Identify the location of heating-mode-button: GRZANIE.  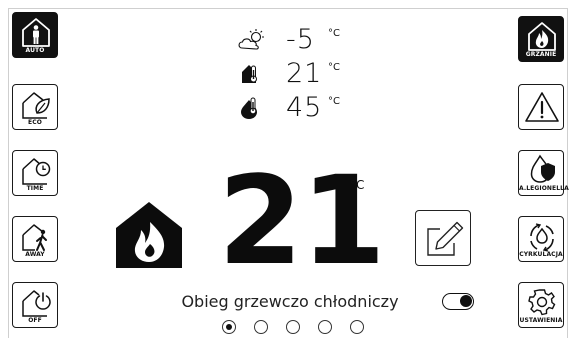
(541, 39).